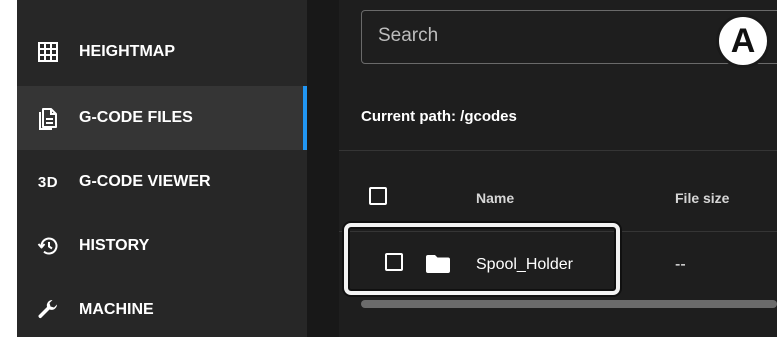 The image size is (777, 337). I want to click on search-field, so click(569, 37).